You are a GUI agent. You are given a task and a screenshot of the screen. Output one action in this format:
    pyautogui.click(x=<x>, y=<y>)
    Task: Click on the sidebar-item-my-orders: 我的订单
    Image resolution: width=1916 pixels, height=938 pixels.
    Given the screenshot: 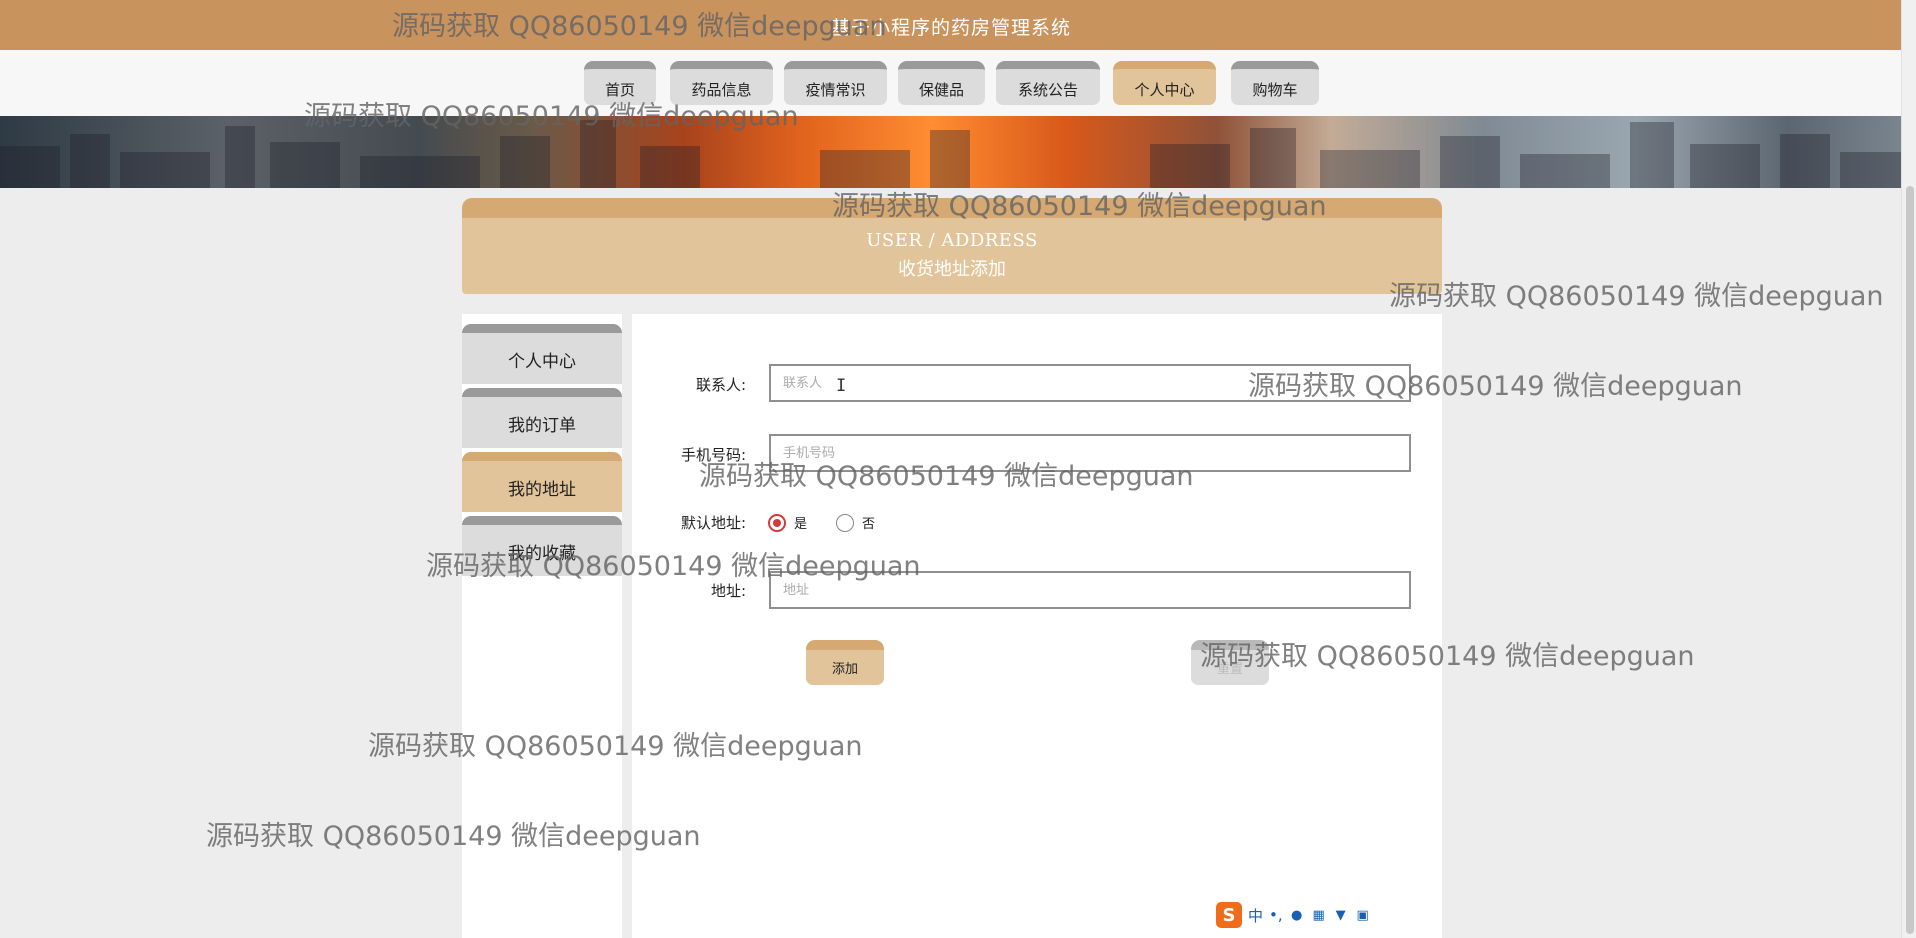 What is the action you would take?
    pyautogui.click(x=542, y=418)
    